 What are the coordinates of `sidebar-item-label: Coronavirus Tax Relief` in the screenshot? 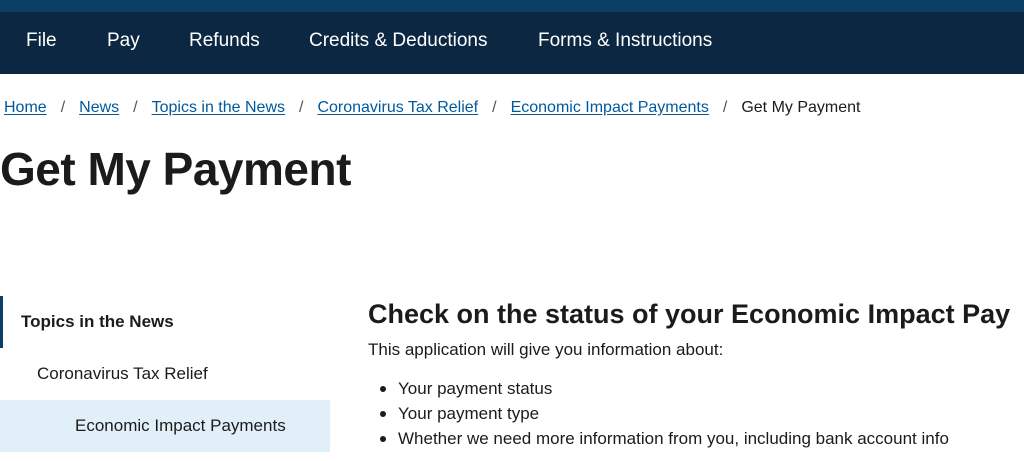 It's located at (122, 373).